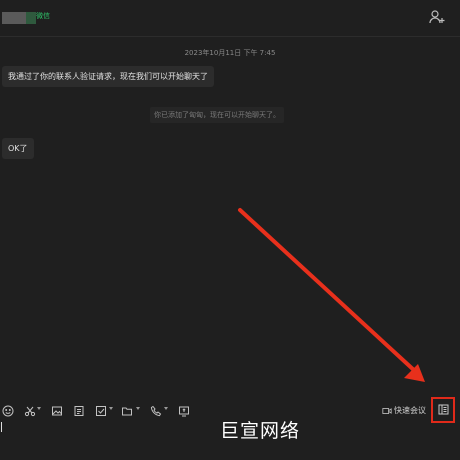 The height and width of the screenshot is (460, 460). I want to click on add-user-icon, so click(437, 17).